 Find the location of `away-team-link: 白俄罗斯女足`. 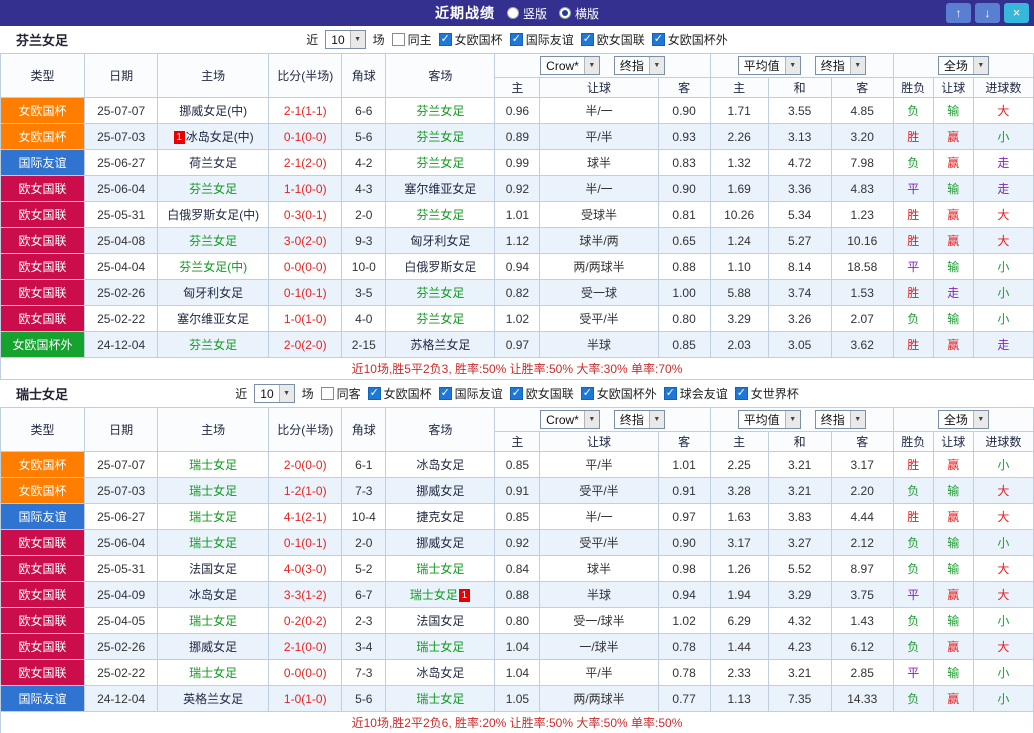

away-team-link: 白俄罗斯女足 is located at coordinates (440, 266).